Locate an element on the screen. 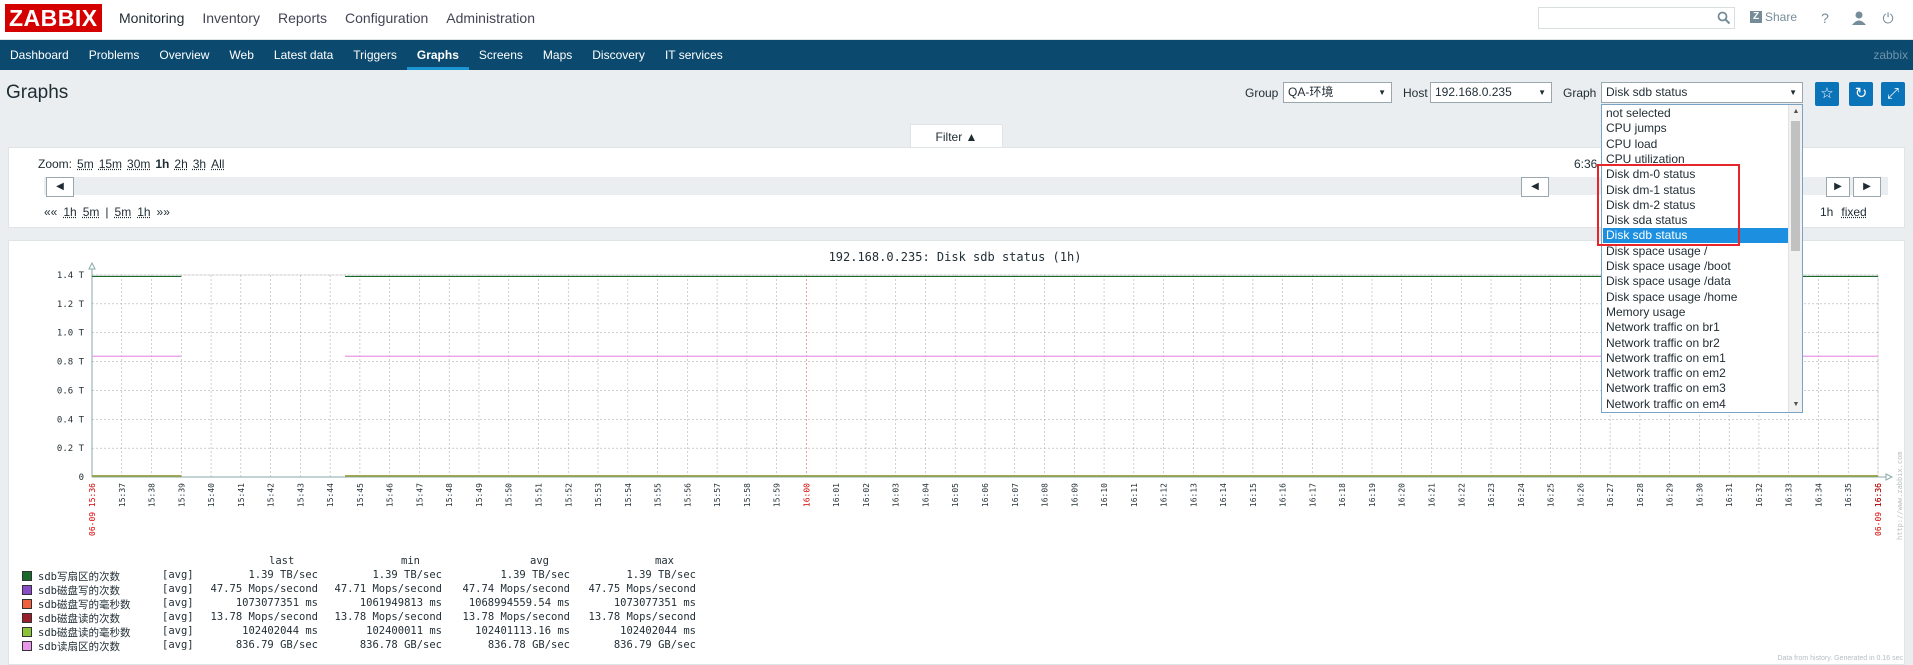  x-tick-label: 15:51 is located at coordinates (539, 495).